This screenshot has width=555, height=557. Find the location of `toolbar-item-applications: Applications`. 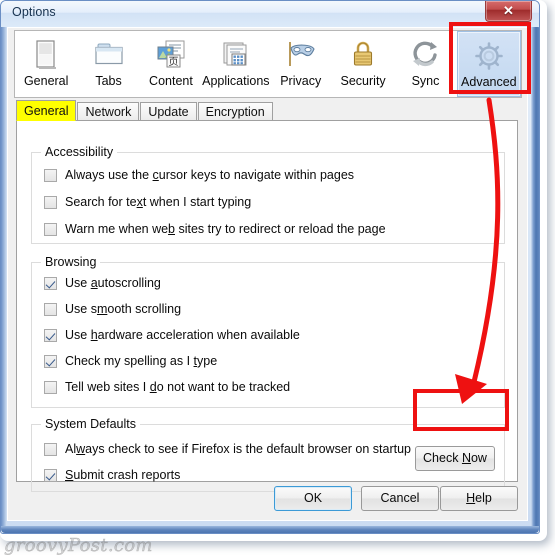

toolbar-item-applications: Applications is located at coordinates (236, 64).